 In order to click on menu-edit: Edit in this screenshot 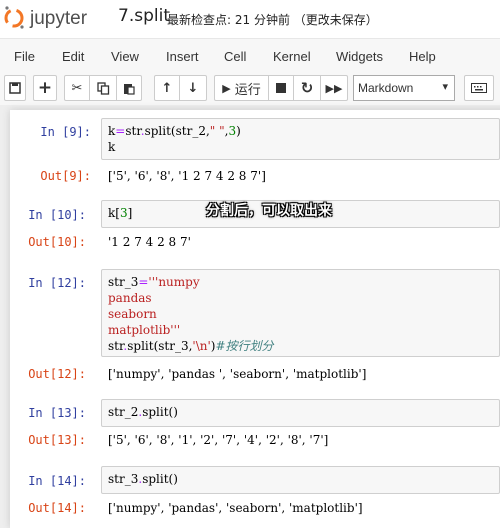, I will do `click(73, 56)`.